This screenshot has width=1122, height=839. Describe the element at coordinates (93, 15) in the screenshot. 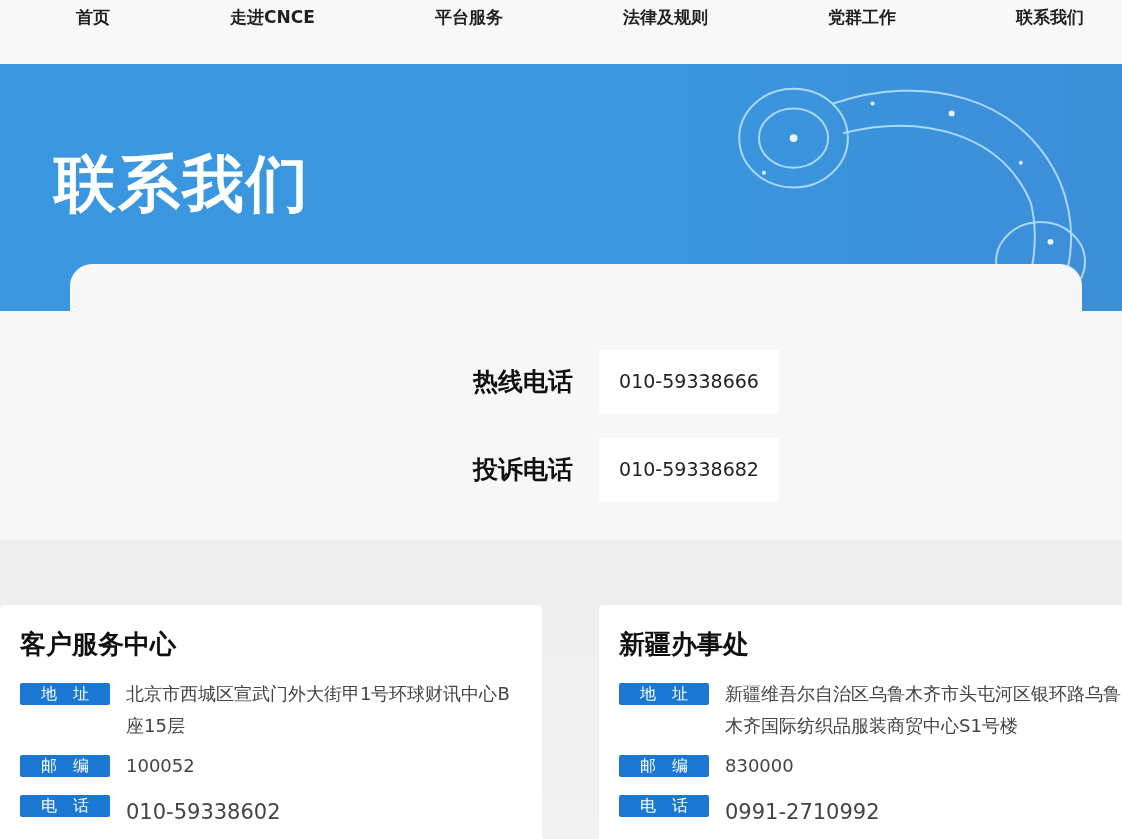

I see `nav-link: 首页` at that location.